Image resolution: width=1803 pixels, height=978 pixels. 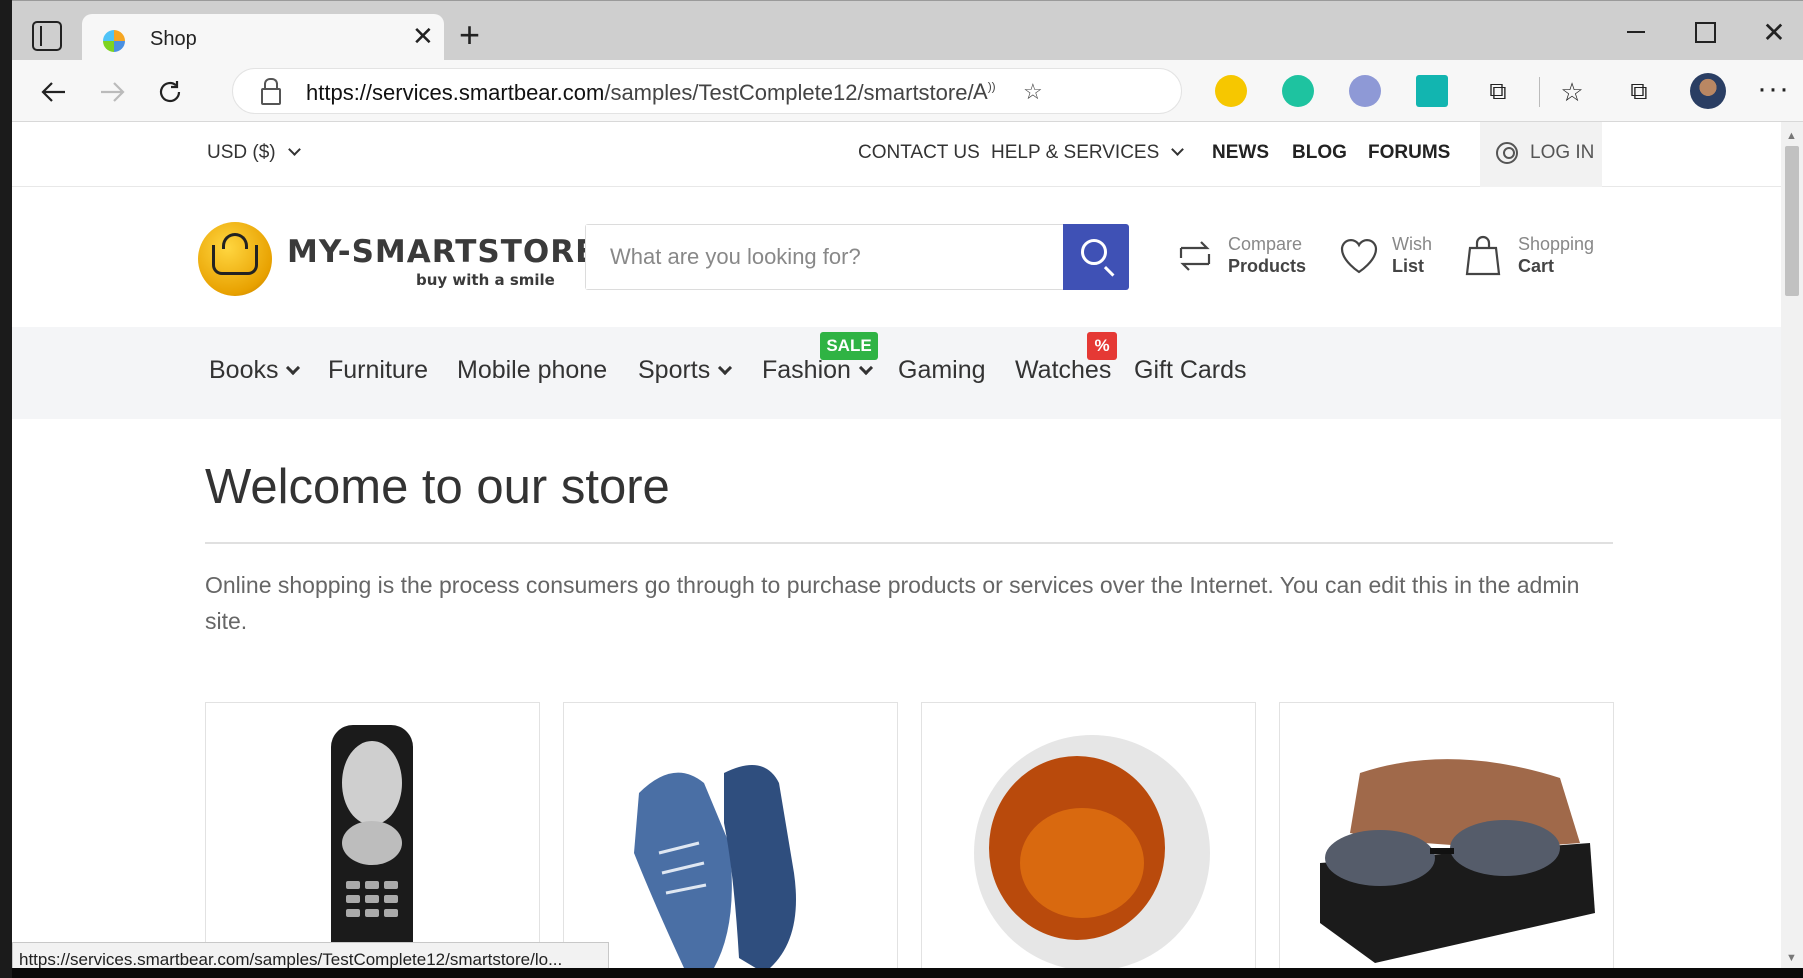 I want to click on favorites-icon: ☆, so click(x=1572, y=92).